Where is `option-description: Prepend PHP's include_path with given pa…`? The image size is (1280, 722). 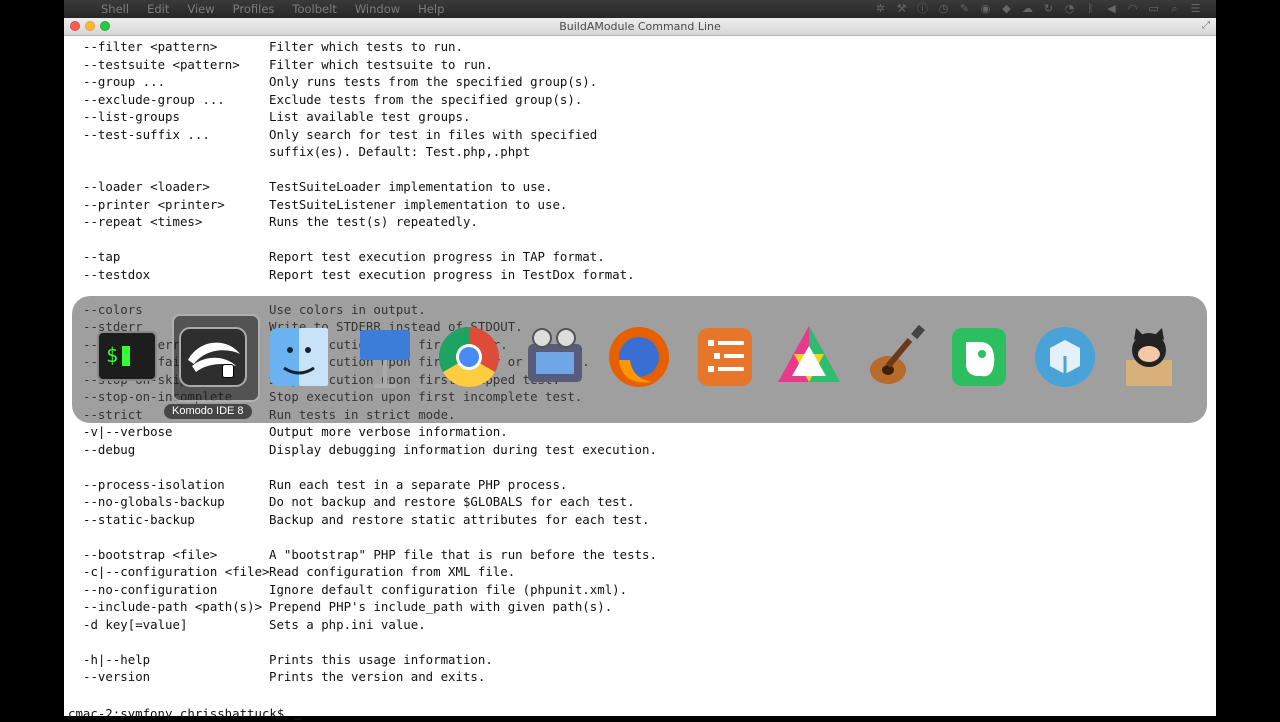
option-description: Prepend PHP's include_path with given pa… is located at coordinates (441, 606).